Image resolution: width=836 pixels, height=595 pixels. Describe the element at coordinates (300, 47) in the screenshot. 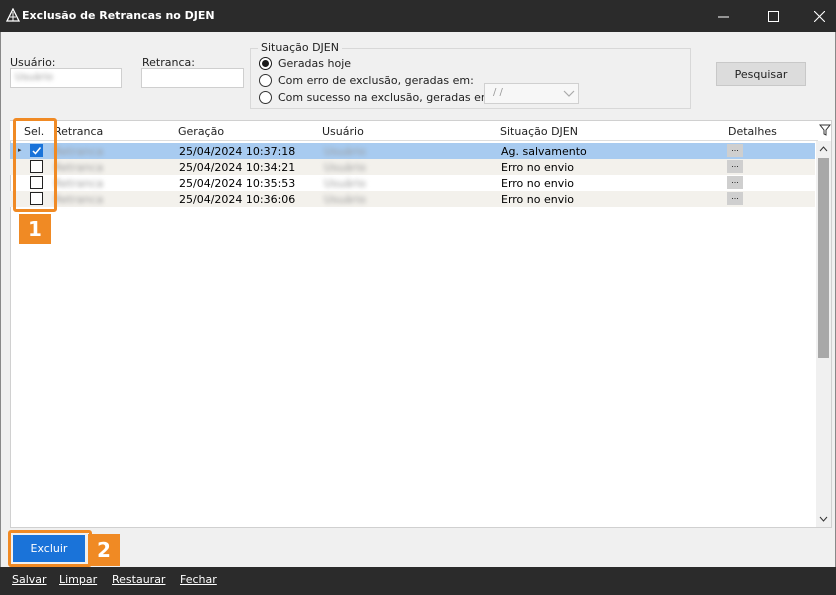

I see `situacao-group-title: Situação DJEN` at that location.